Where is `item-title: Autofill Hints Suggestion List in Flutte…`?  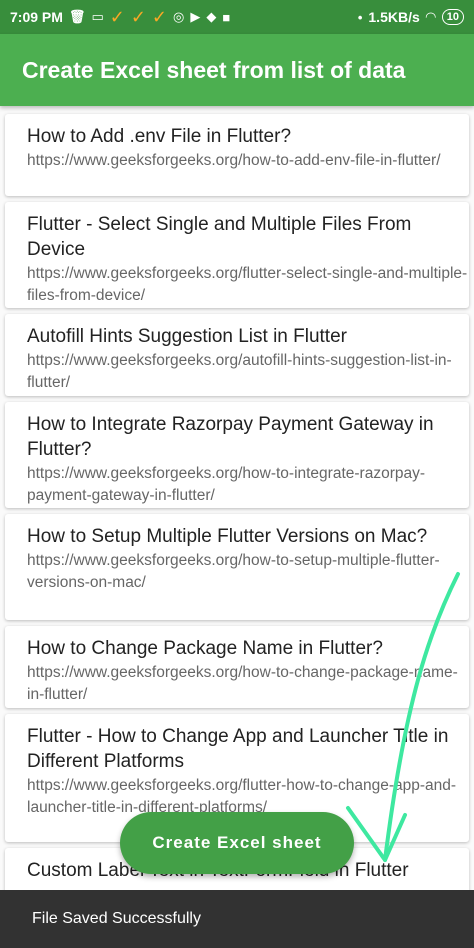 item-title: Autofill Hints Suggestion List in Flutte… is located at coordinates (187, 336).